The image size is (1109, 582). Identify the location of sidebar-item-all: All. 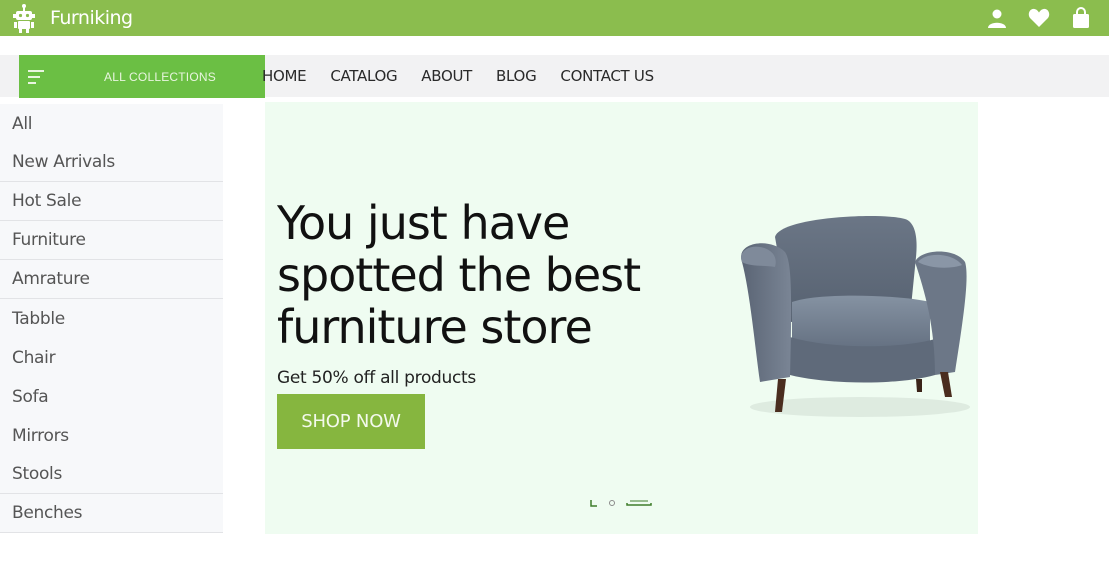
(111, 123).